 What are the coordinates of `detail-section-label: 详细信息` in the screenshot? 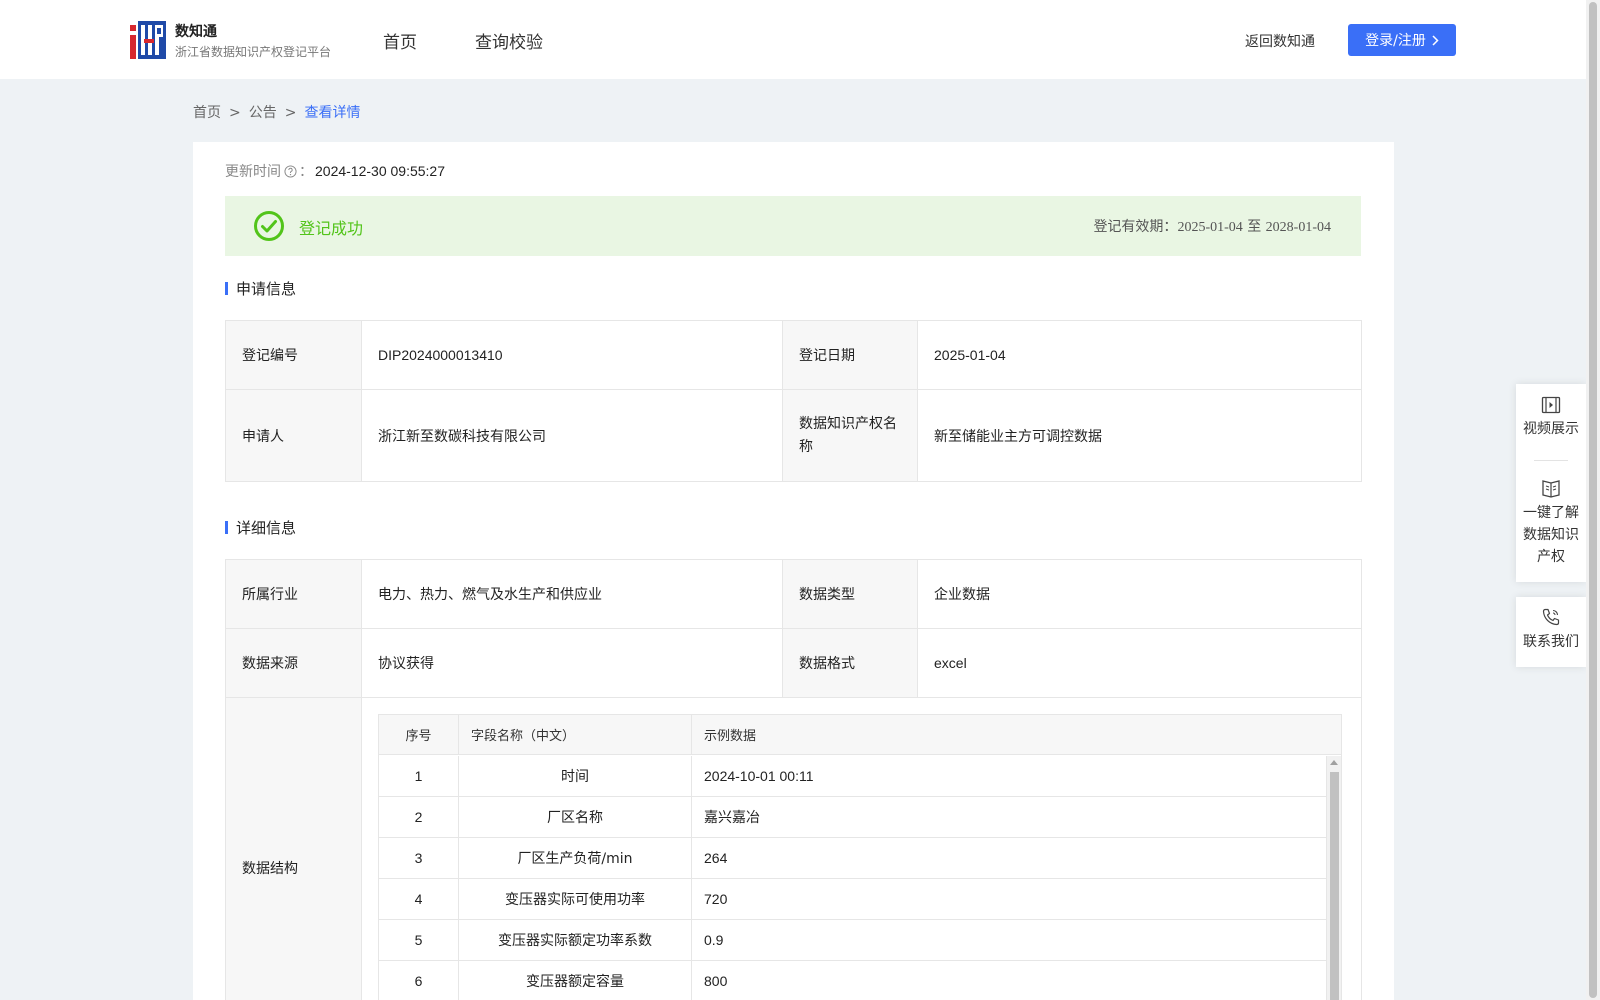 It's located at (266, 528).